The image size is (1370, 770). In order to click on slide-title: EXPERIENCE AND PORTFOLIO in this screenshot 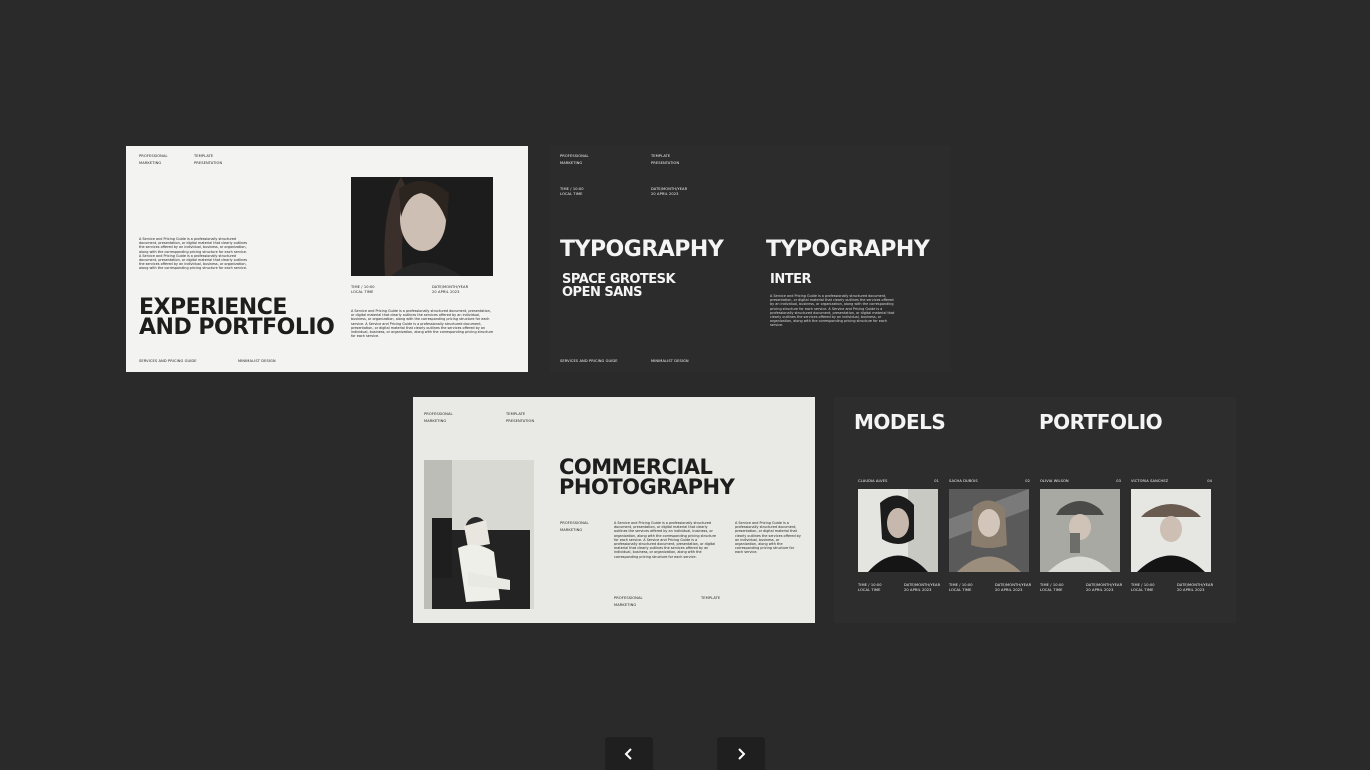, I will do `click(237, 317)`.